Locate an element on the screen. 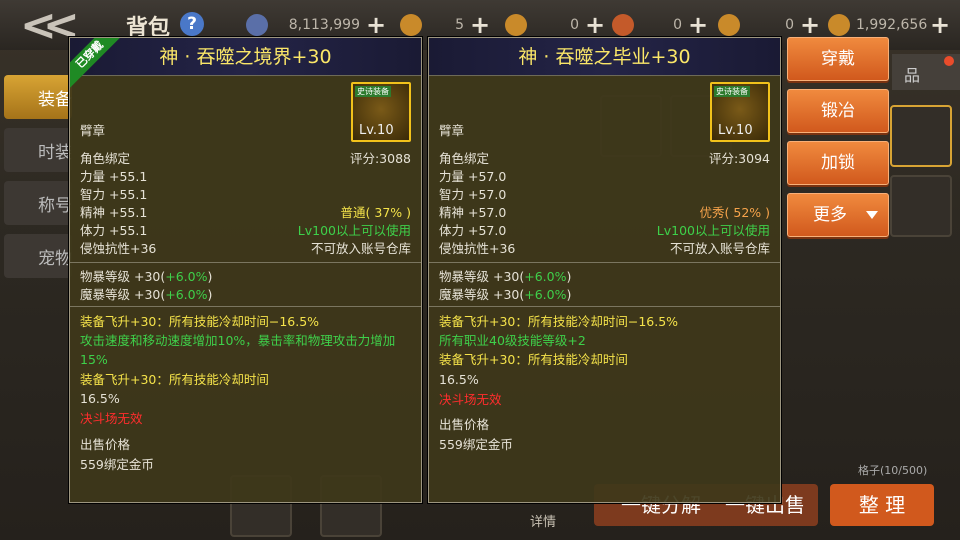 The image size is (960, 540). more-button-label: 更多 is located at coordinates (830, 215).